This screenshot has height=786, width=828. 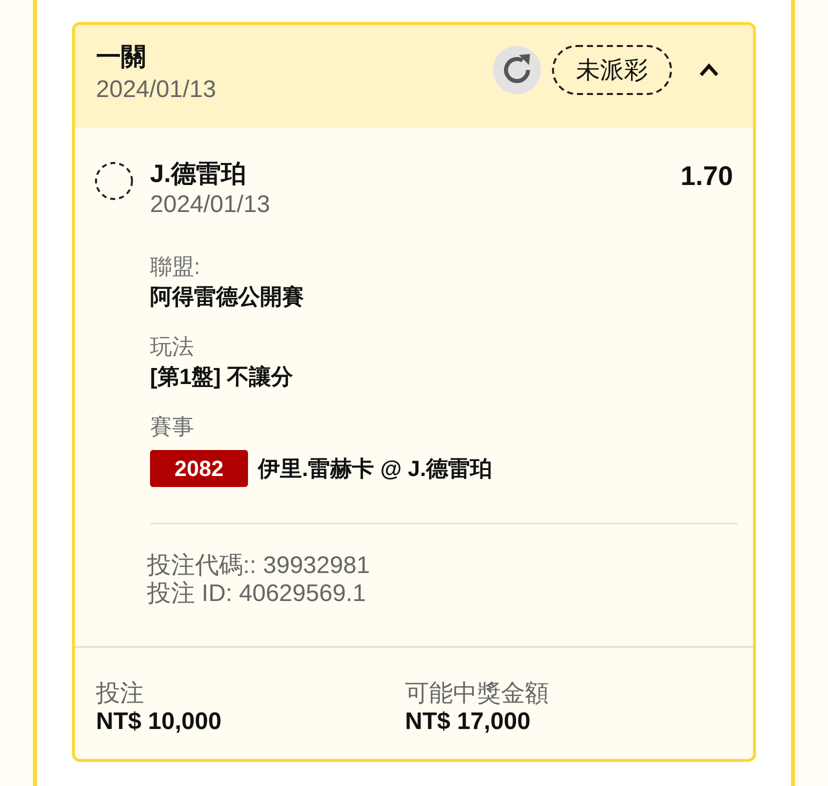 What do you see at coordinates (120, 694) in the screenshot?
I see `amount-label: 投注` at bounding box center [120, 694].